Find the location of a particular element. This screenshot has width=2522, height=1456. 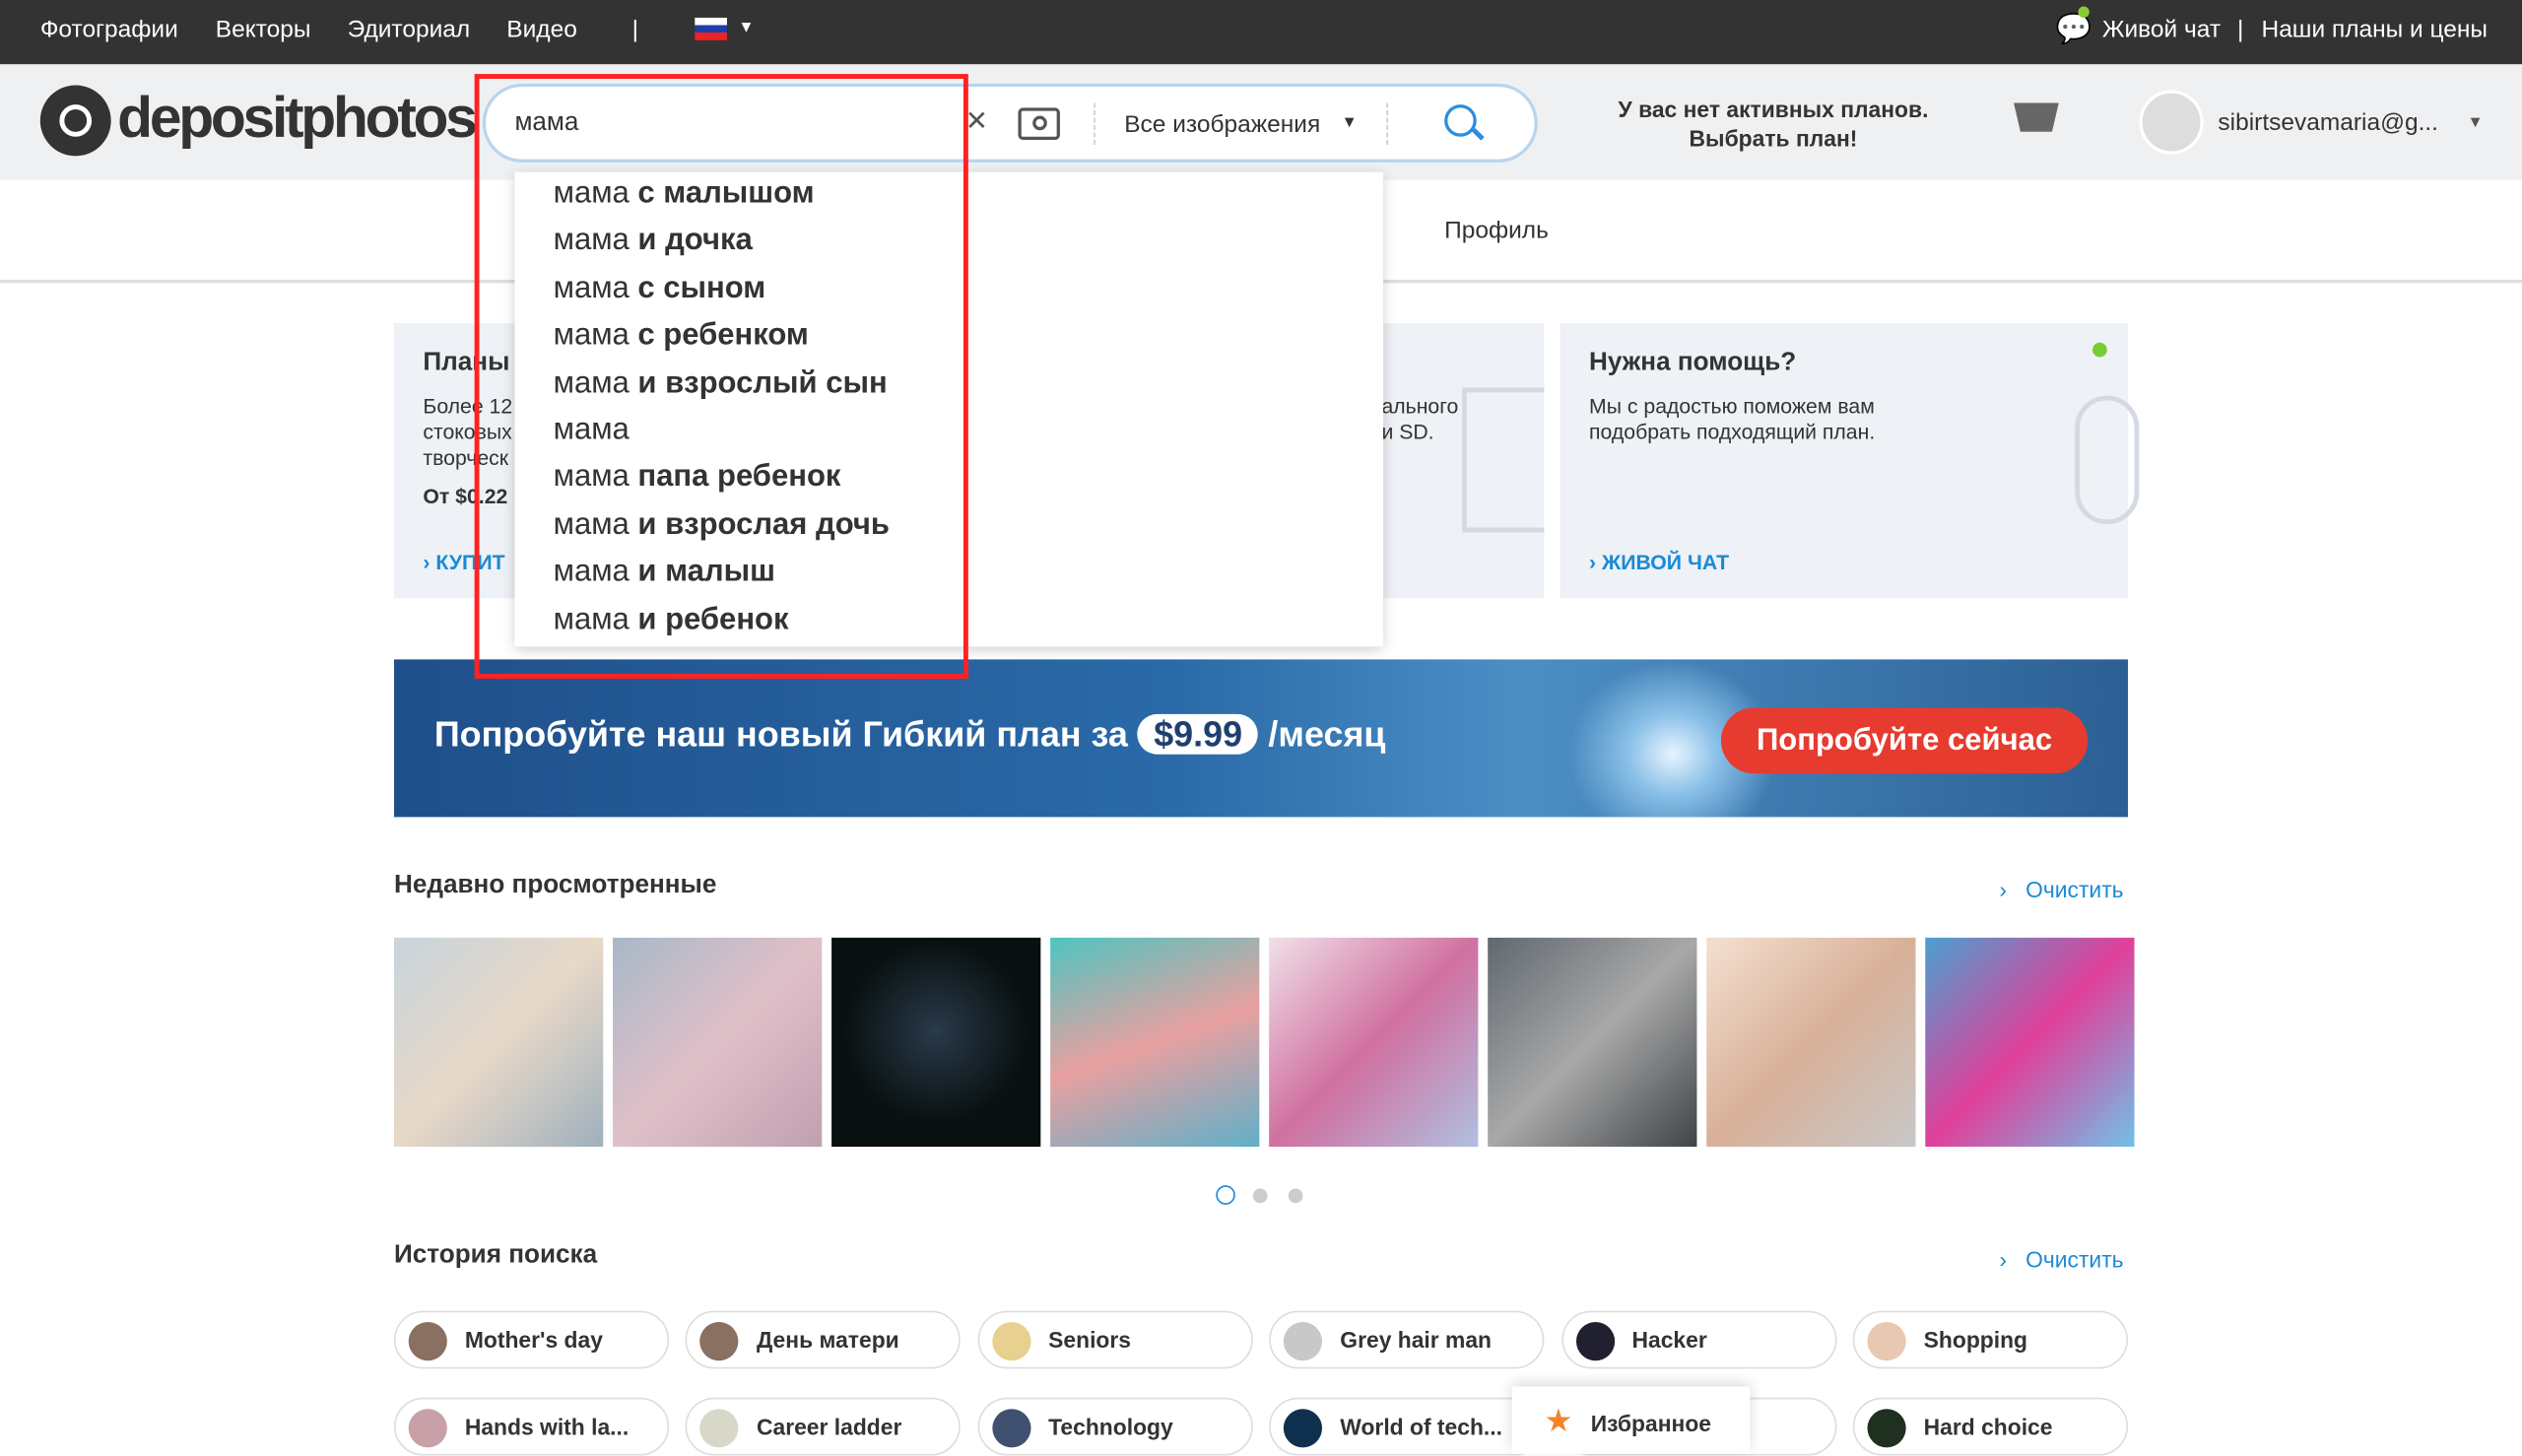

chip-label: Hacker is located at coordinates (1669, 1340).